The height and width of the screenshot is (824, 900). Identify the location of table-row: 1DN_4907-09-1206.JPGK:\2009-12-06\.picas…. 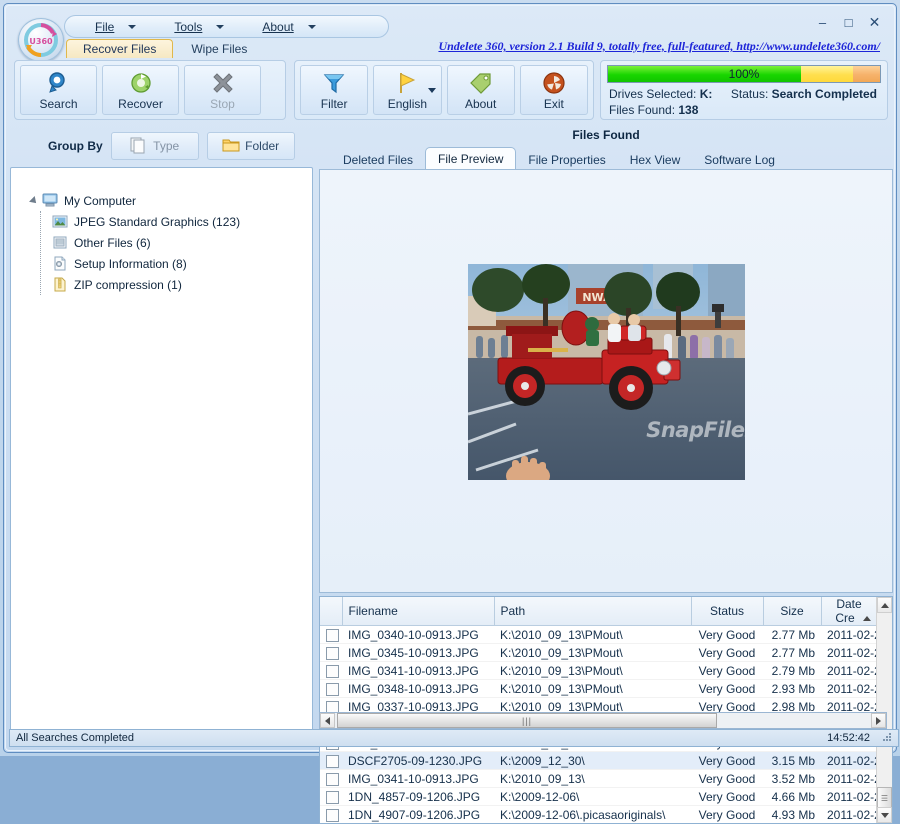
(598, 815).